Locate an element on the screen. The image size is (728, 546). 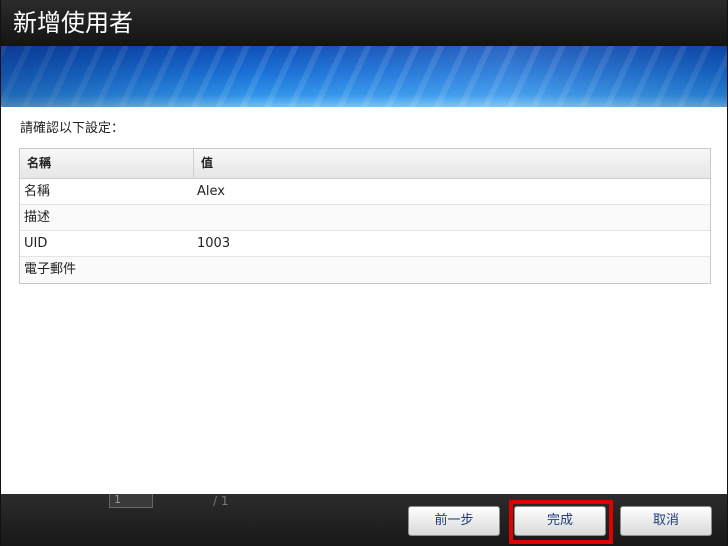
dialog-title: 新增使用者 is located at coordinates (73, 23).